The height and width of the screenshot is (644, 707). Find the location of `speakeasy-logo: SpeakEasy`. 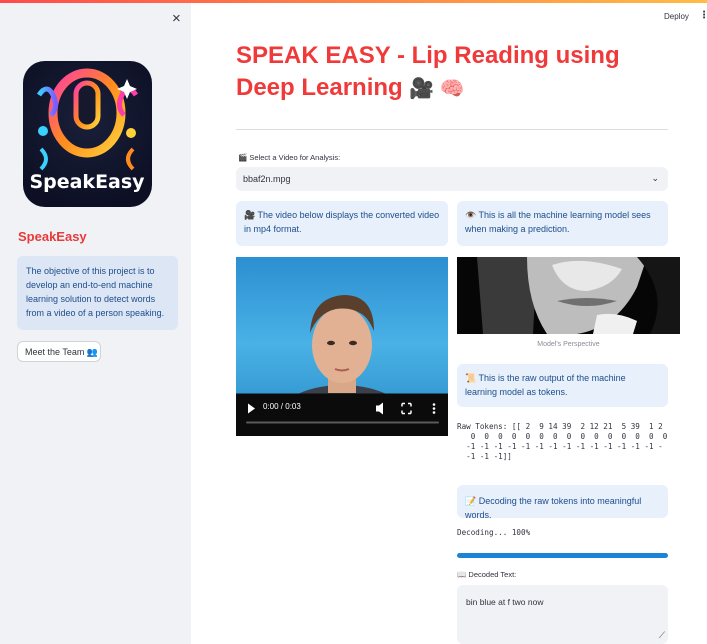

speakeasy-logo: SpeakEasy is located at coordinates (87, 134).